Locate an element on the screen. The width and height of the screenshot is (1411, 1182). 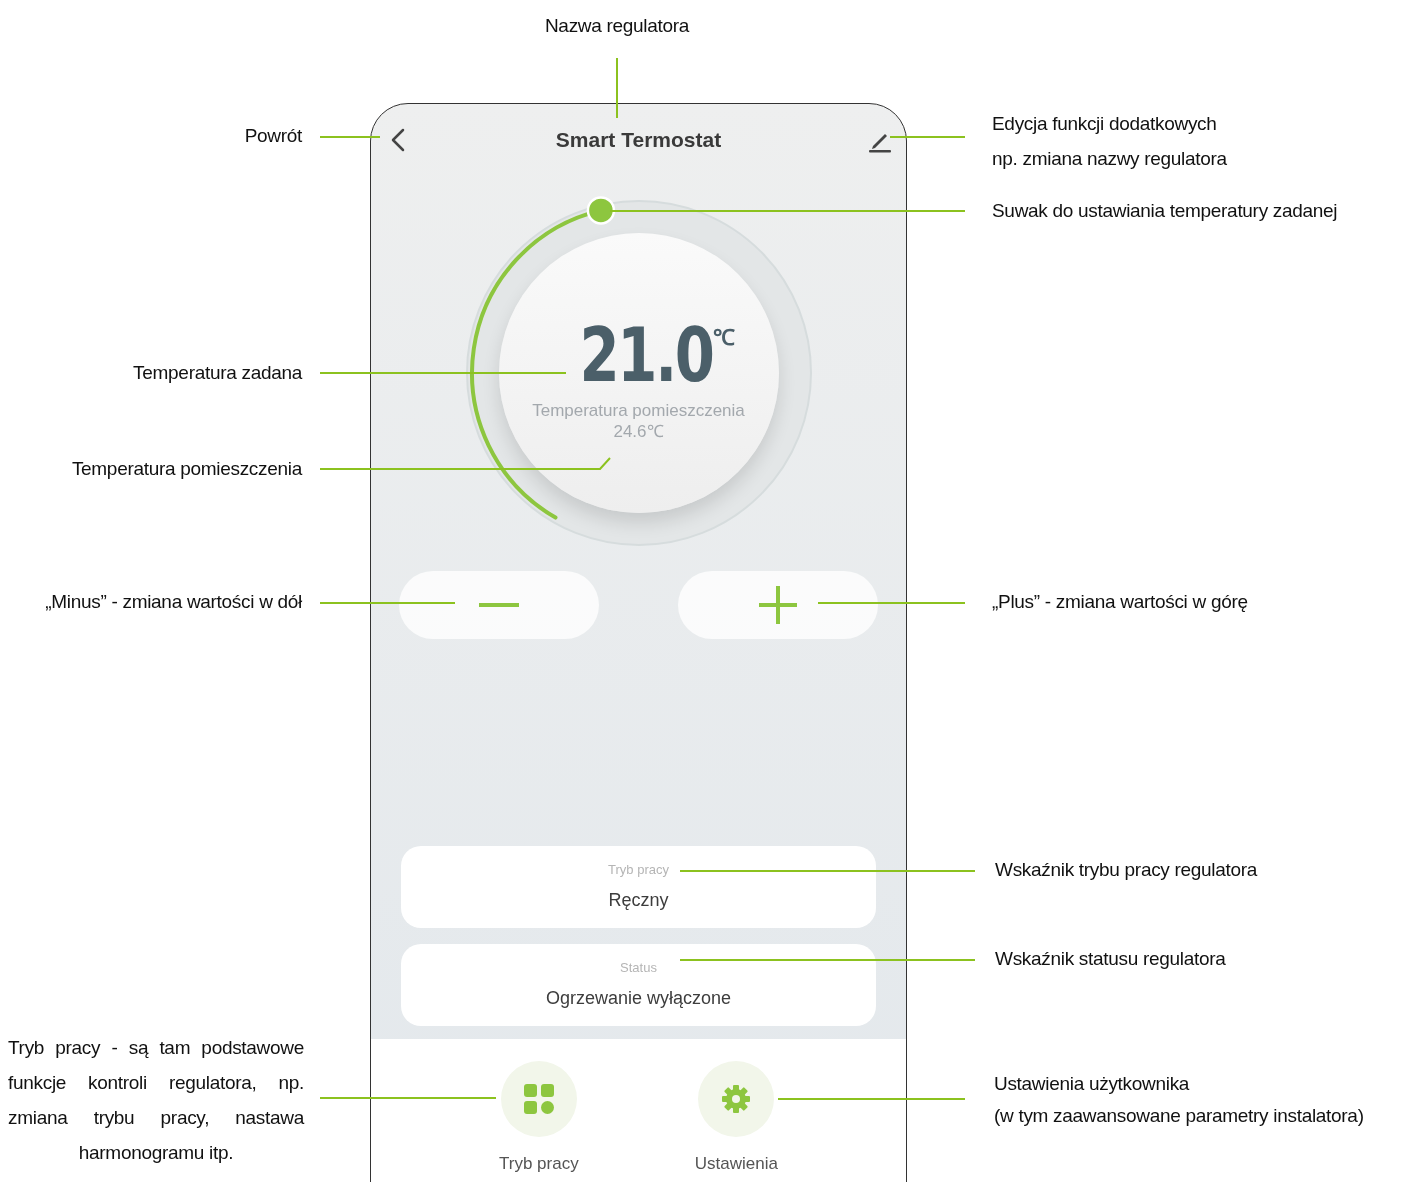
card-label: Status is located at coordinates (638, 967).